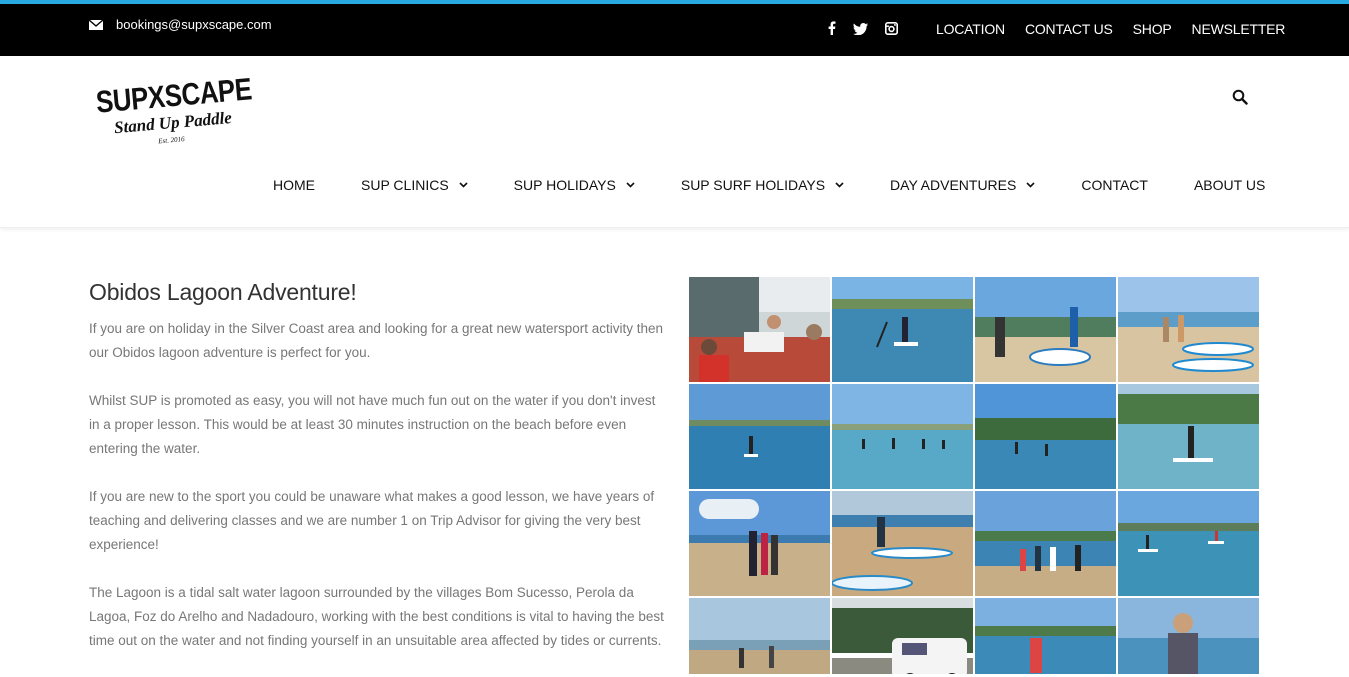 The image size is (1349, 677). I want to click on page-title: Obidos Lagoon Adventure!, so click(223, 292).